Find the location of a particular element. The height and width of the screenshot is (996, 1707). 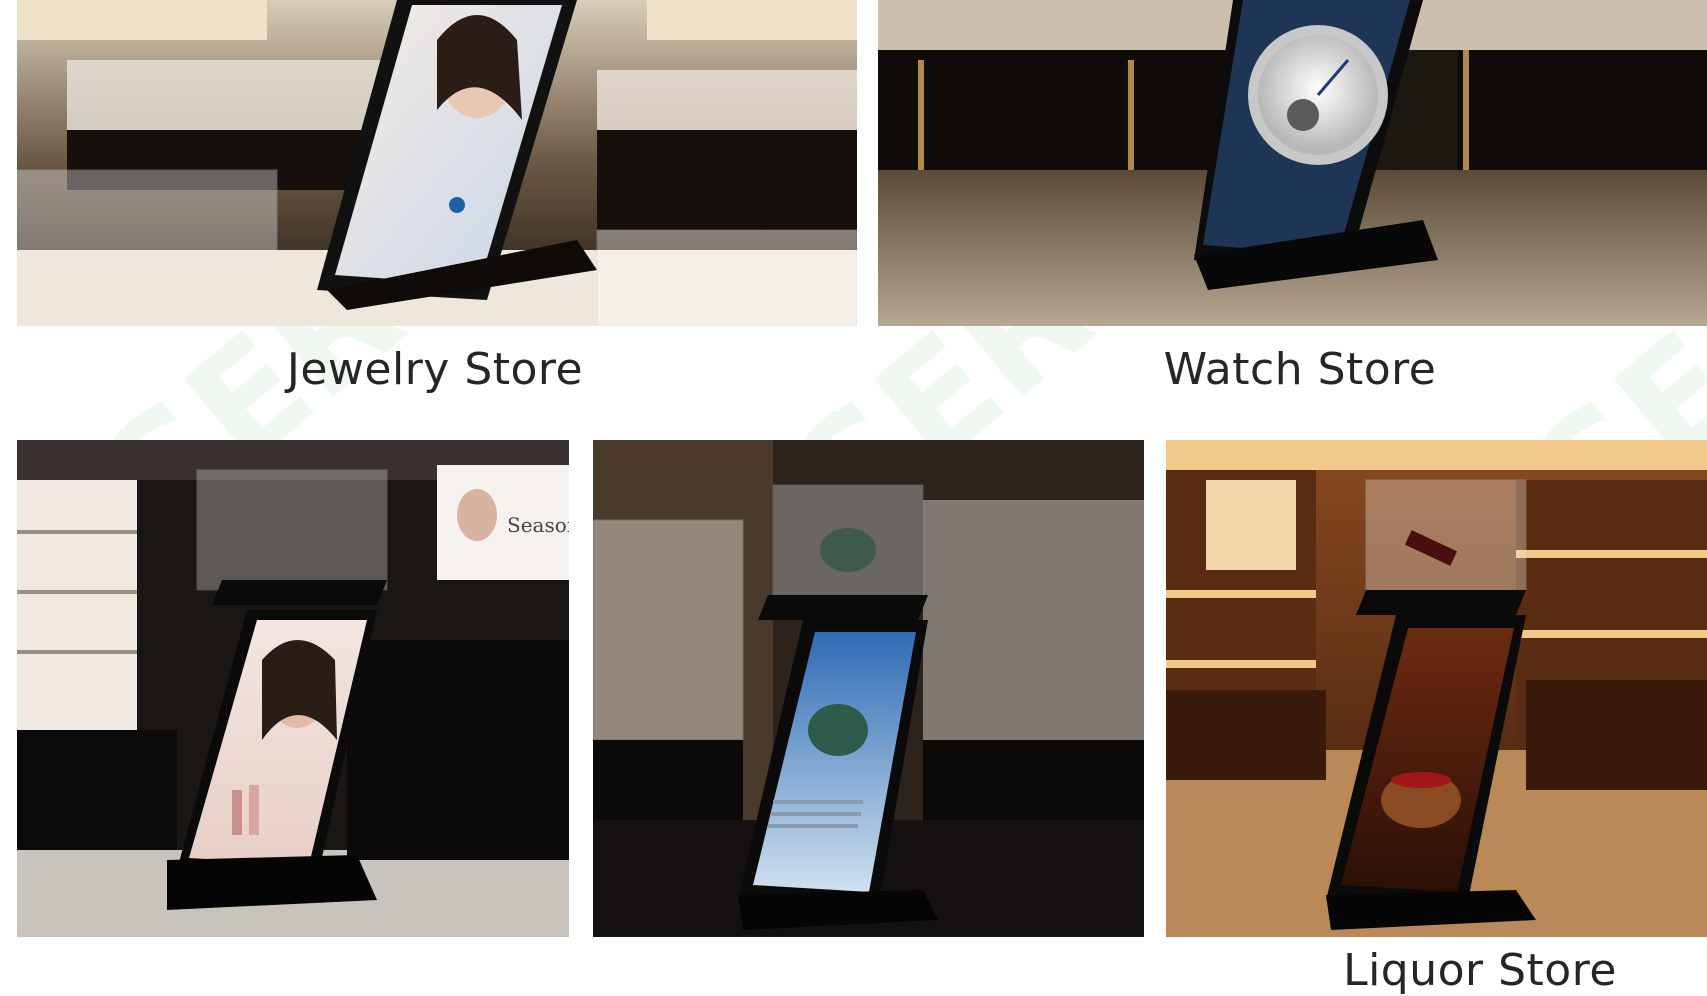

jewelry-store-caption: Jewelry Store is located at coordinates (435, 369).